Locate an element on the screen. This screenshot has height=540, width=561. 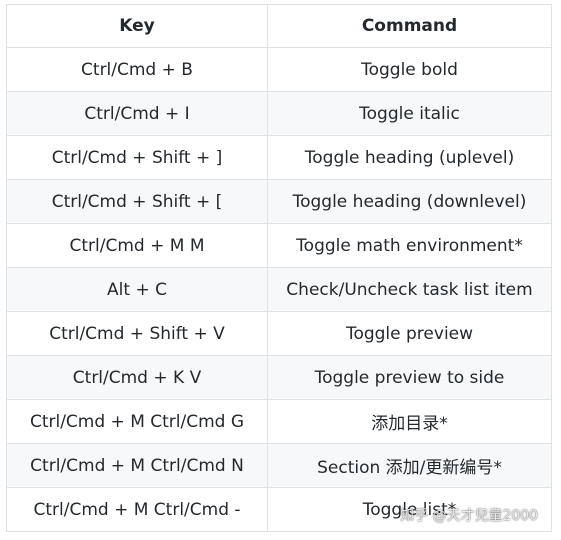
table-row: Ctrl/Cmd + I Toggle italic is located at coordinates (279, 113).